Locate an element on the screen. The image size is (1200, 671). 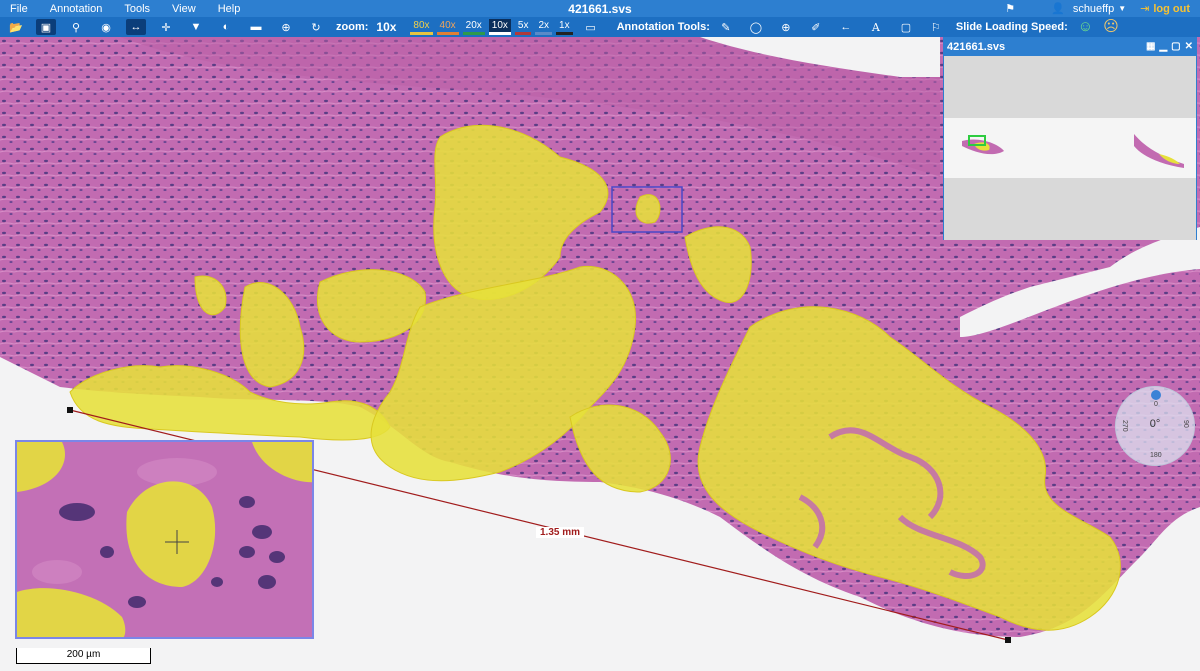
image-icon: ▣ is located at coordinates (46, 27).